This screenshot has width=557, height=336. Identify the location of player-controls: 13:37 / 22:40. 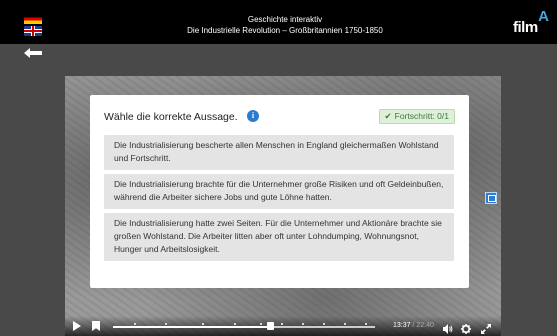
(283, 326).